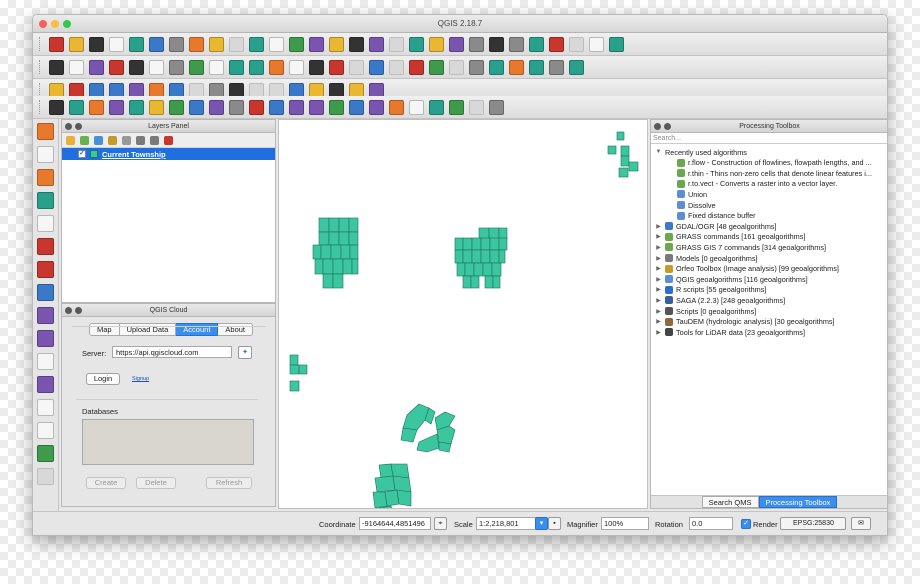 This screenshot has width=920, height=584. I want to click on expand-all-icon, so click(140, 140).